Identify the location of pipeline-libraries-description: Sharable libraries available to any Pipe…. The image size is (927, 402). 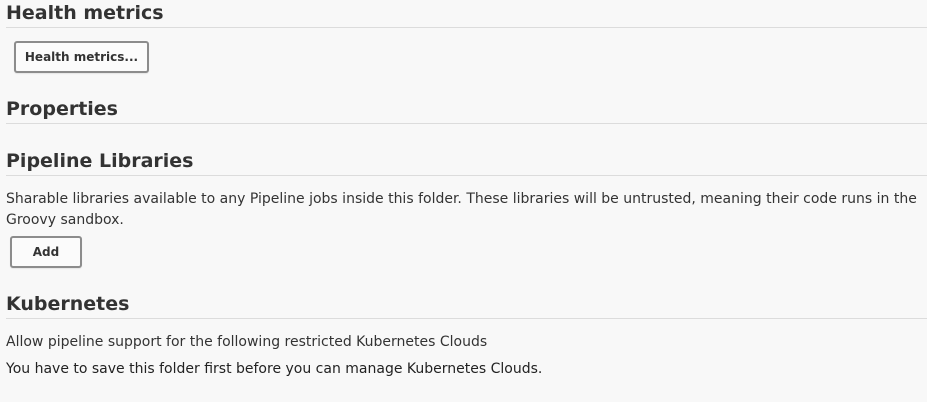
(461, 209).